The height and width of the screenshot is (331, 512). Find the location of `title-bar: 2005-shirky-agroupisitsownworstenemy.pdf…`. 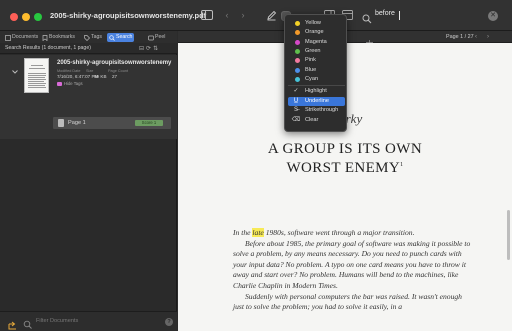

title-bar: 2005-shirky-agroupisitsownworstenemy.pdf… is located at coordinates (256, 15).